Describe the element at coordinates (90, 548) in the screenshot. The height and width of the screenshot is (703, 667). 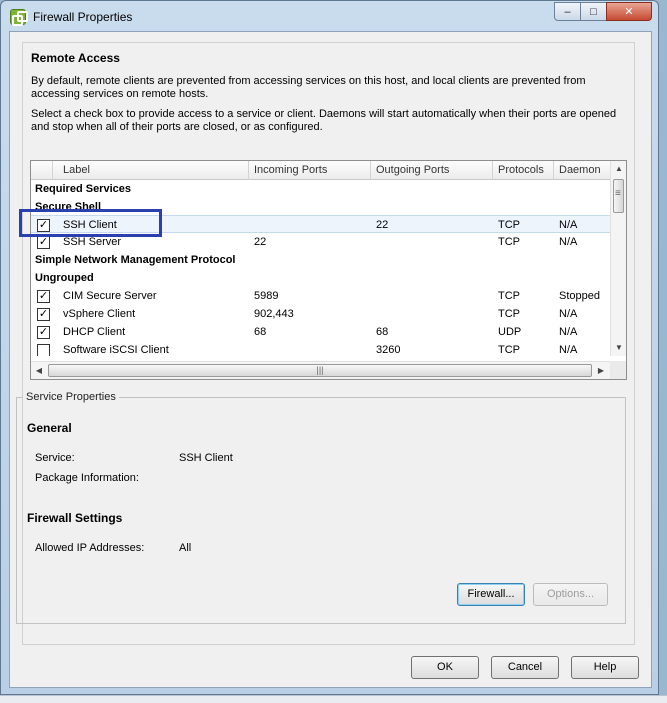
I see `allowed-ip-addresses-label: Allowed IP Addresses:` at that location.